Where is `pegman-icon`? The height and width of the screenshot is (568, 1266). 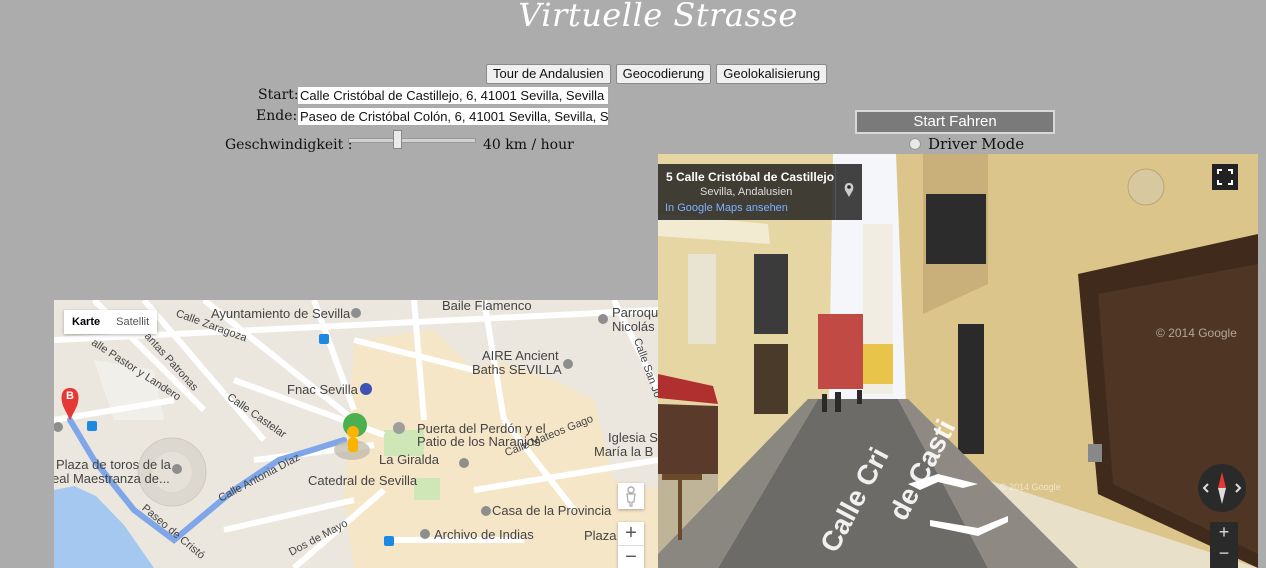
pegman-icon is located at coordinates (631, 496).